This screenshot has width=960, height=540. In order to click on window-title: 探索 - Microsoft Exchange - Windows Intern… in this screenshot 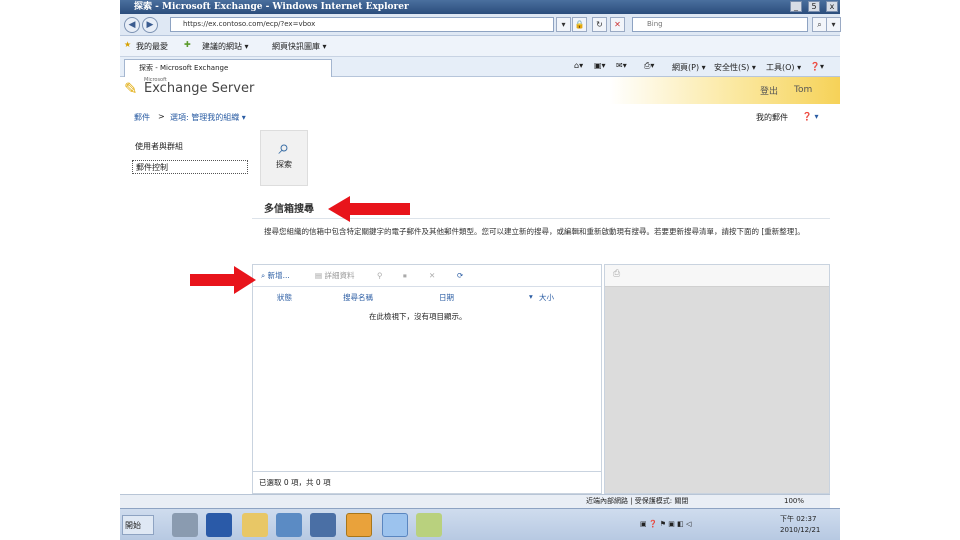, I will do `click(271, 7)`.